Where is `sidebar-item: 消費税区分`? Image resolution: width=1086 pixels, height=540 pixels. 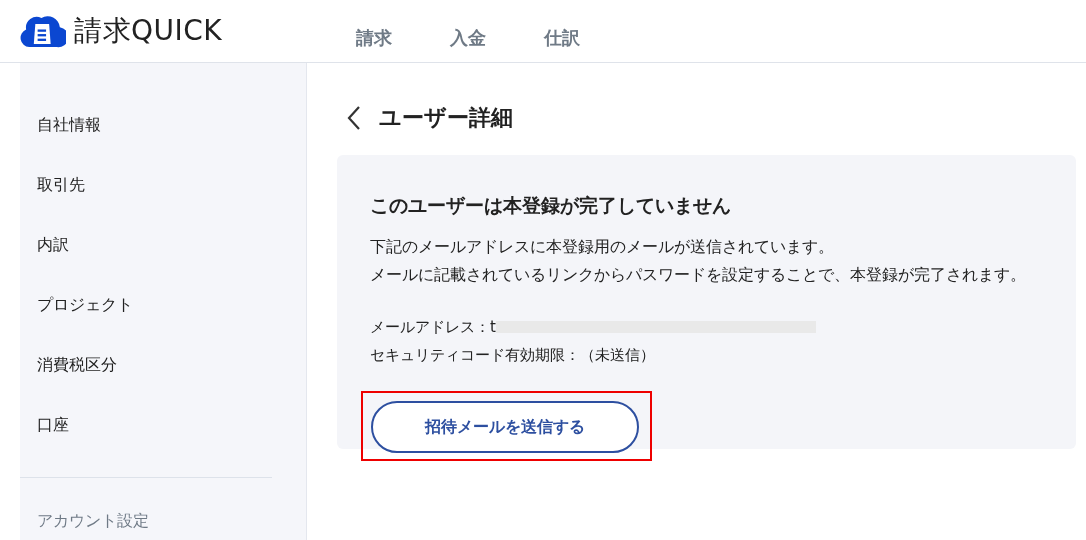 sidebar-item: 消費税区分 is located at coordinates (163, 385).